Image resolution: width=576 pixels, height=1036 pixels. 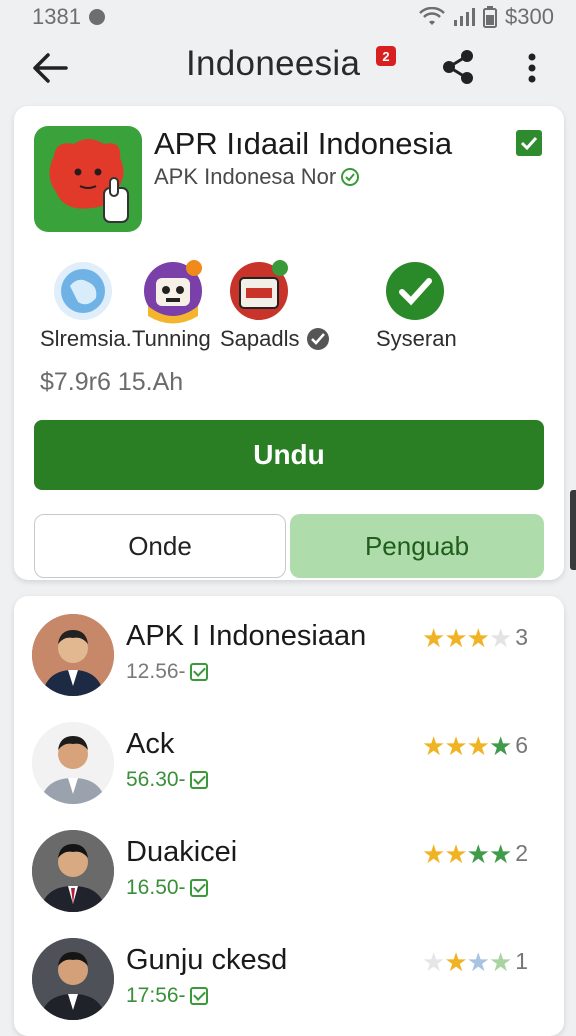 I want to click on rating-stars: ★ ★ ★ ★ 1, so click(x=475, y=961).